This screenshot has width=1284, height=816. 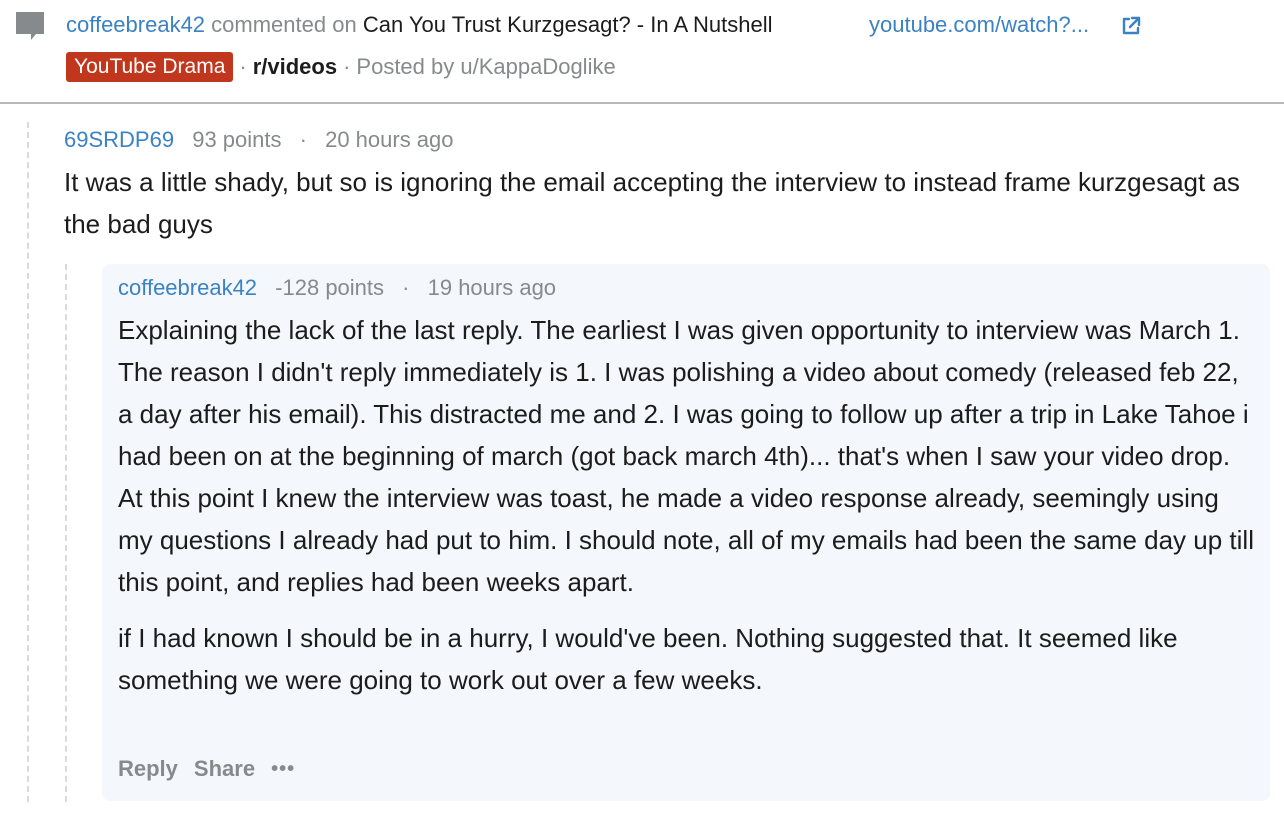 I want to click on subreddit-link: r/videos, so click(x=295, y=67).